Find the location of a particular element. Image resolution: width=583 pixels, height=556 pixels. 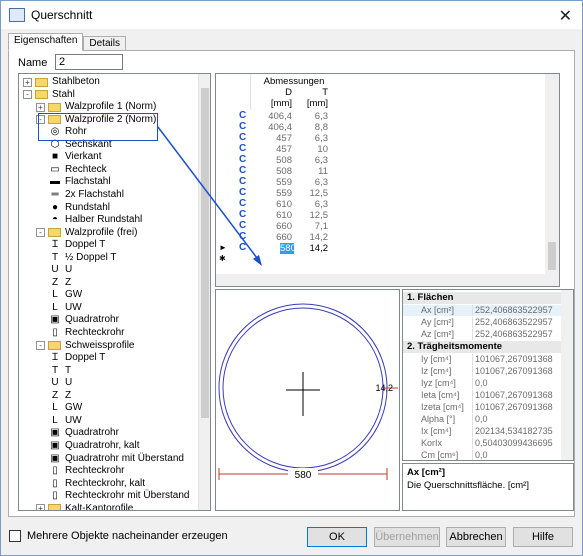

props-scrollbar is located at coordinates (567, 375).